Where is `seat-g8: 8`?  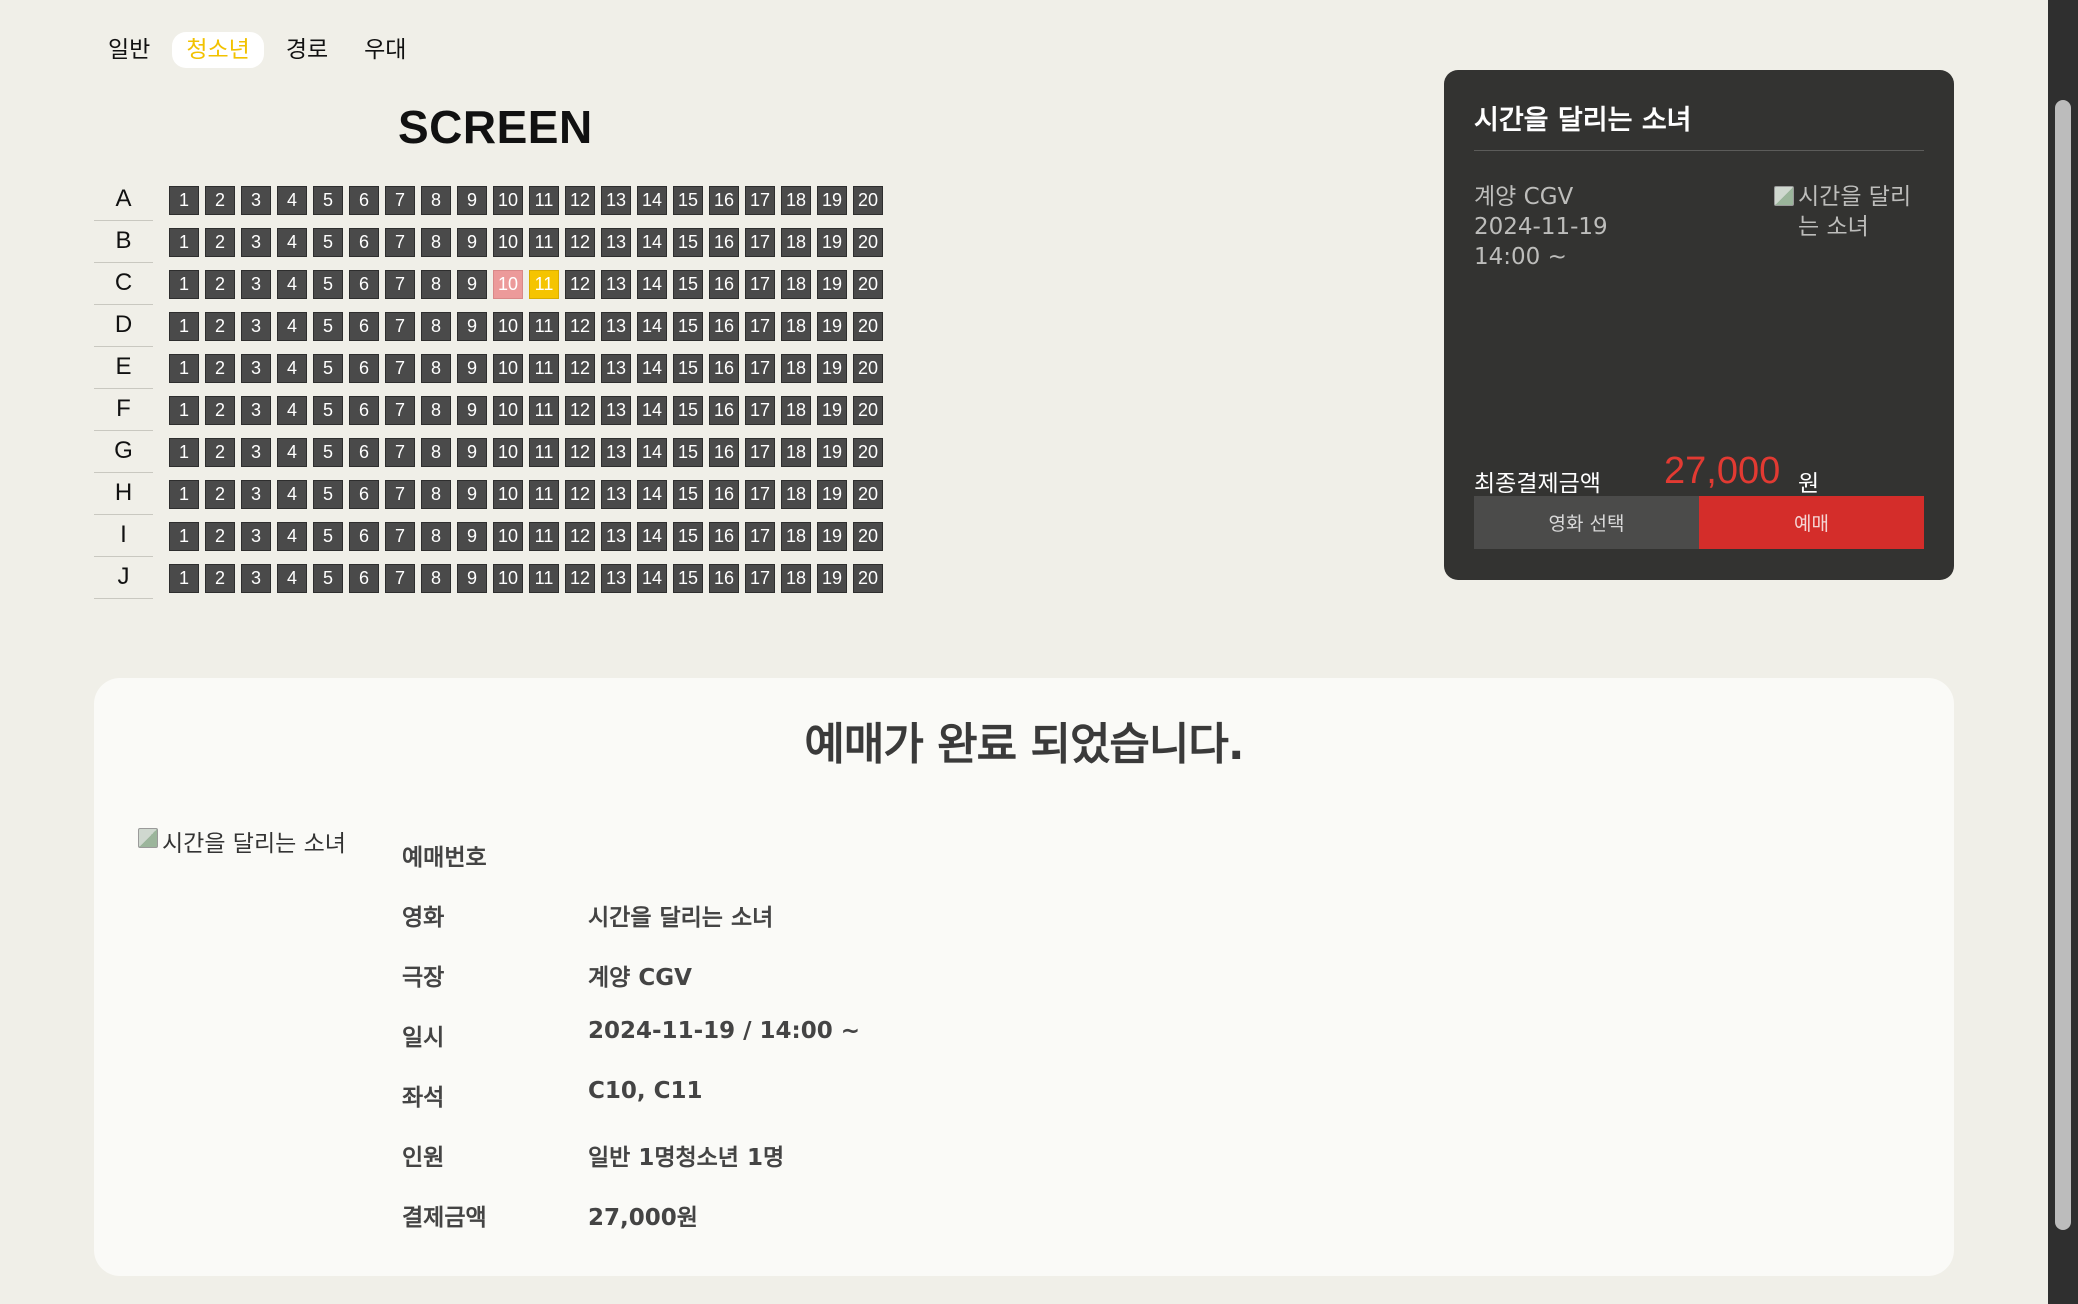
seat-g8: 8 is located at coordinates (436, 452).